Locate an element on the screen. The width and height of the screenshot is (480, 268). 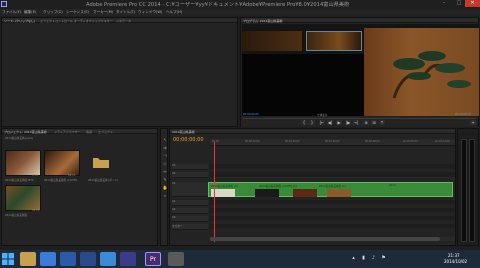
media-taskbar-icon is located at coordinates (128, 259).